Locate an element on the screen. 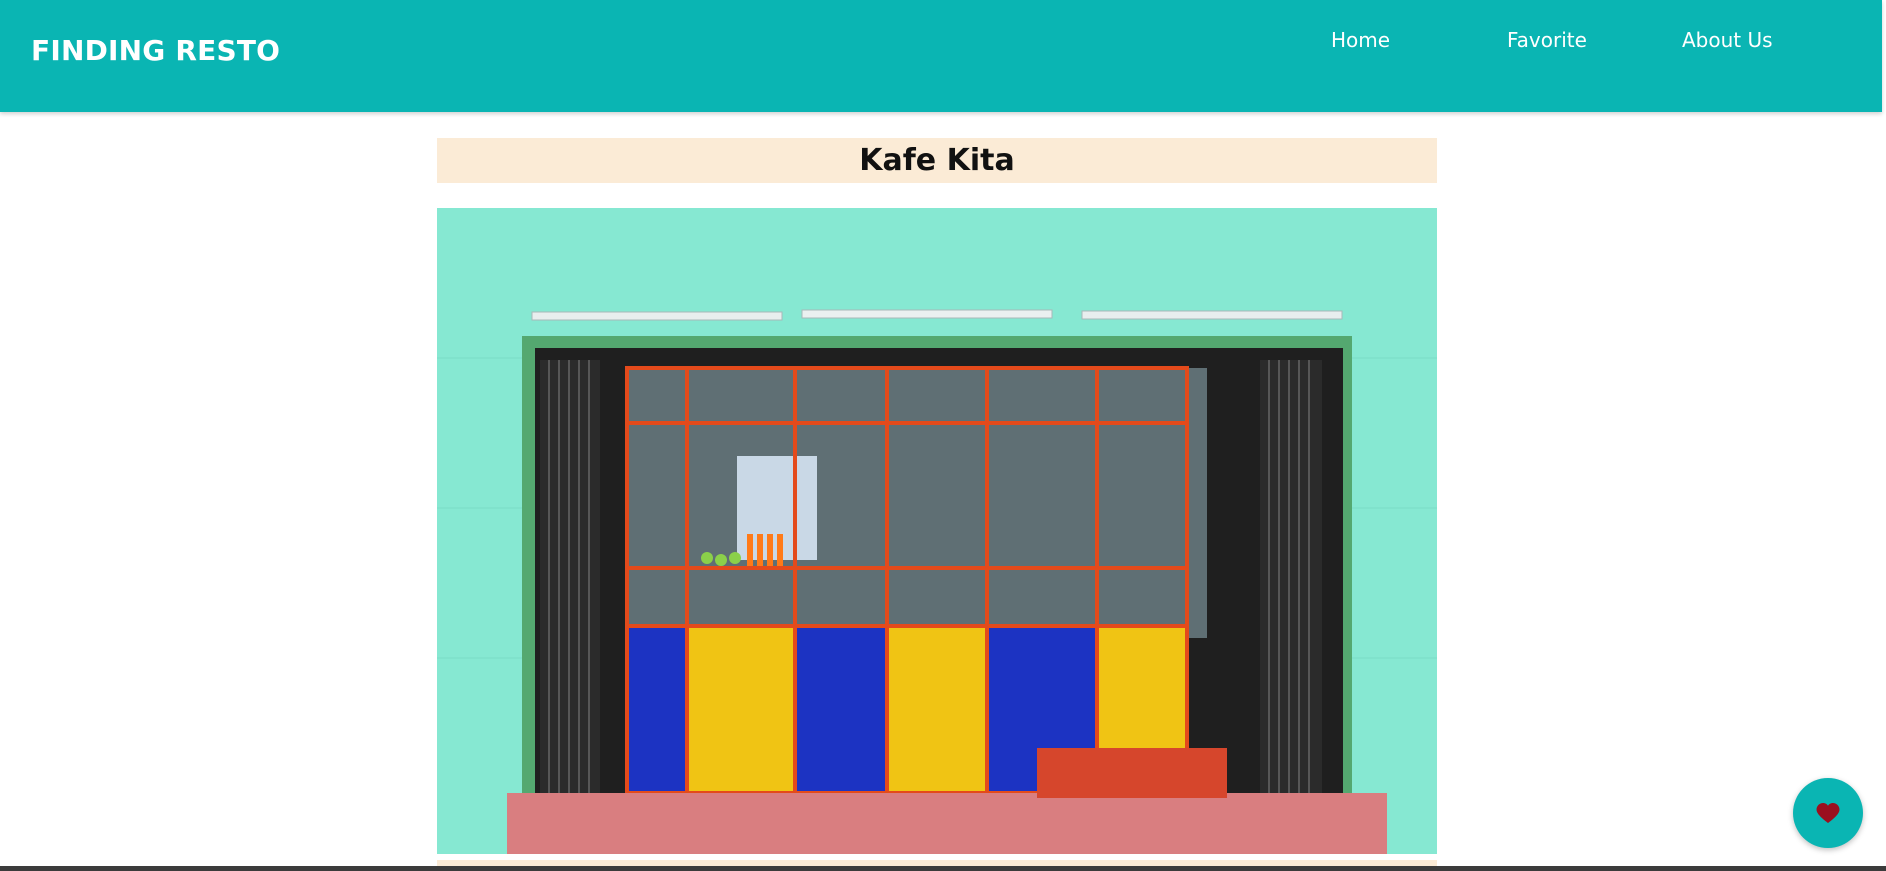 Image resolution: width=1886 pixels, height=871 pixels. main-nav: Home Favorite About Us is located at coordinates (941, 41).